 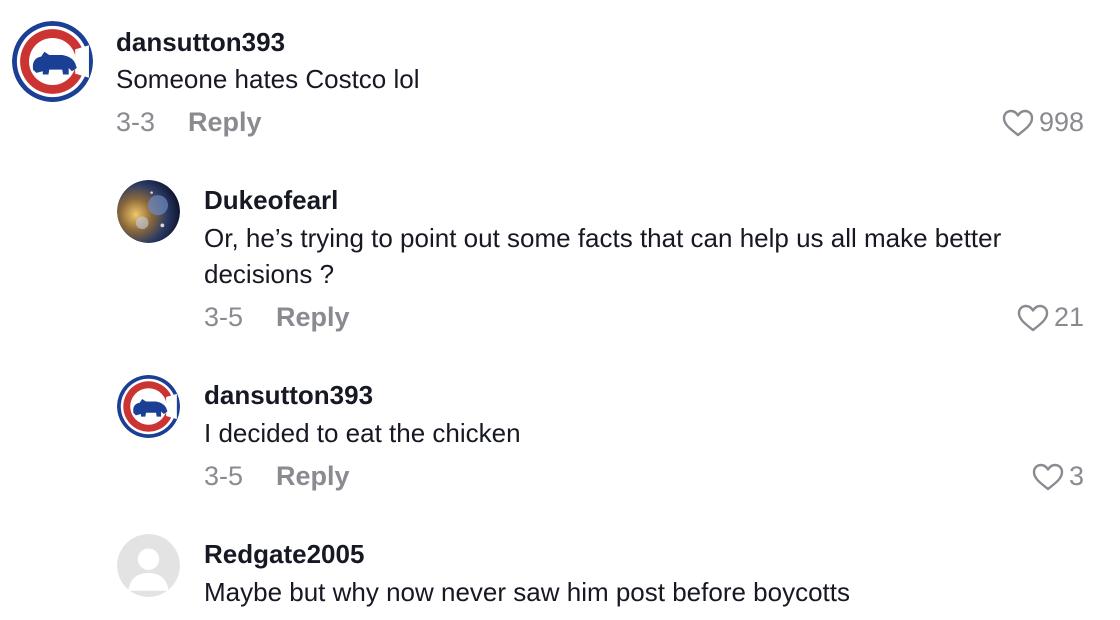 I want to click on like-count: 998, so click(x=1061, y=122).